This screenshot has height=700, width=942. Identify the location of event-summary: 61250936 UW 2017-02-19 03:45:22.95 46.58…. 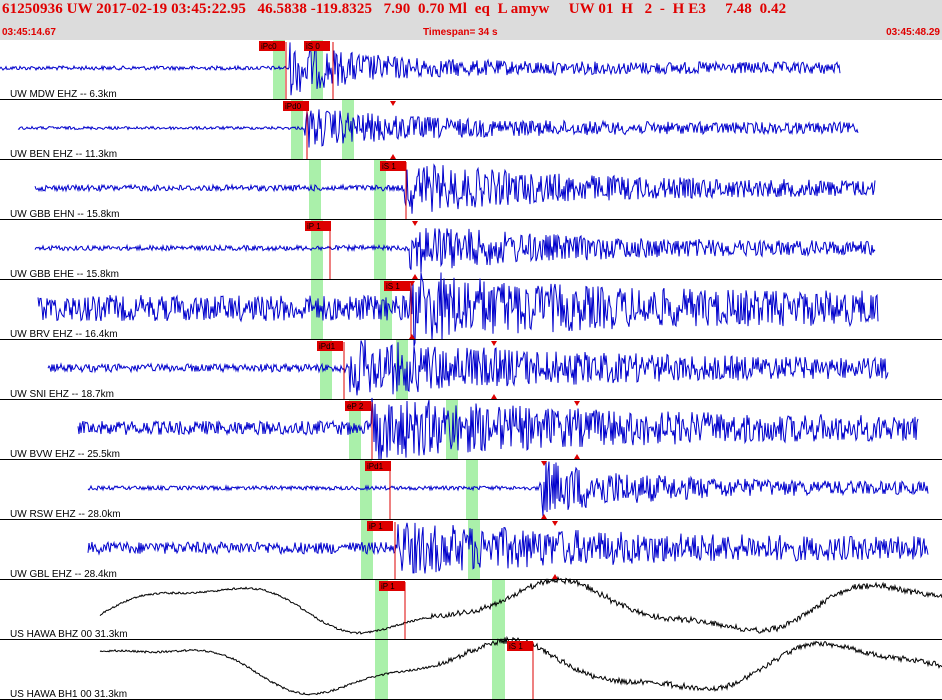
(394, 9).